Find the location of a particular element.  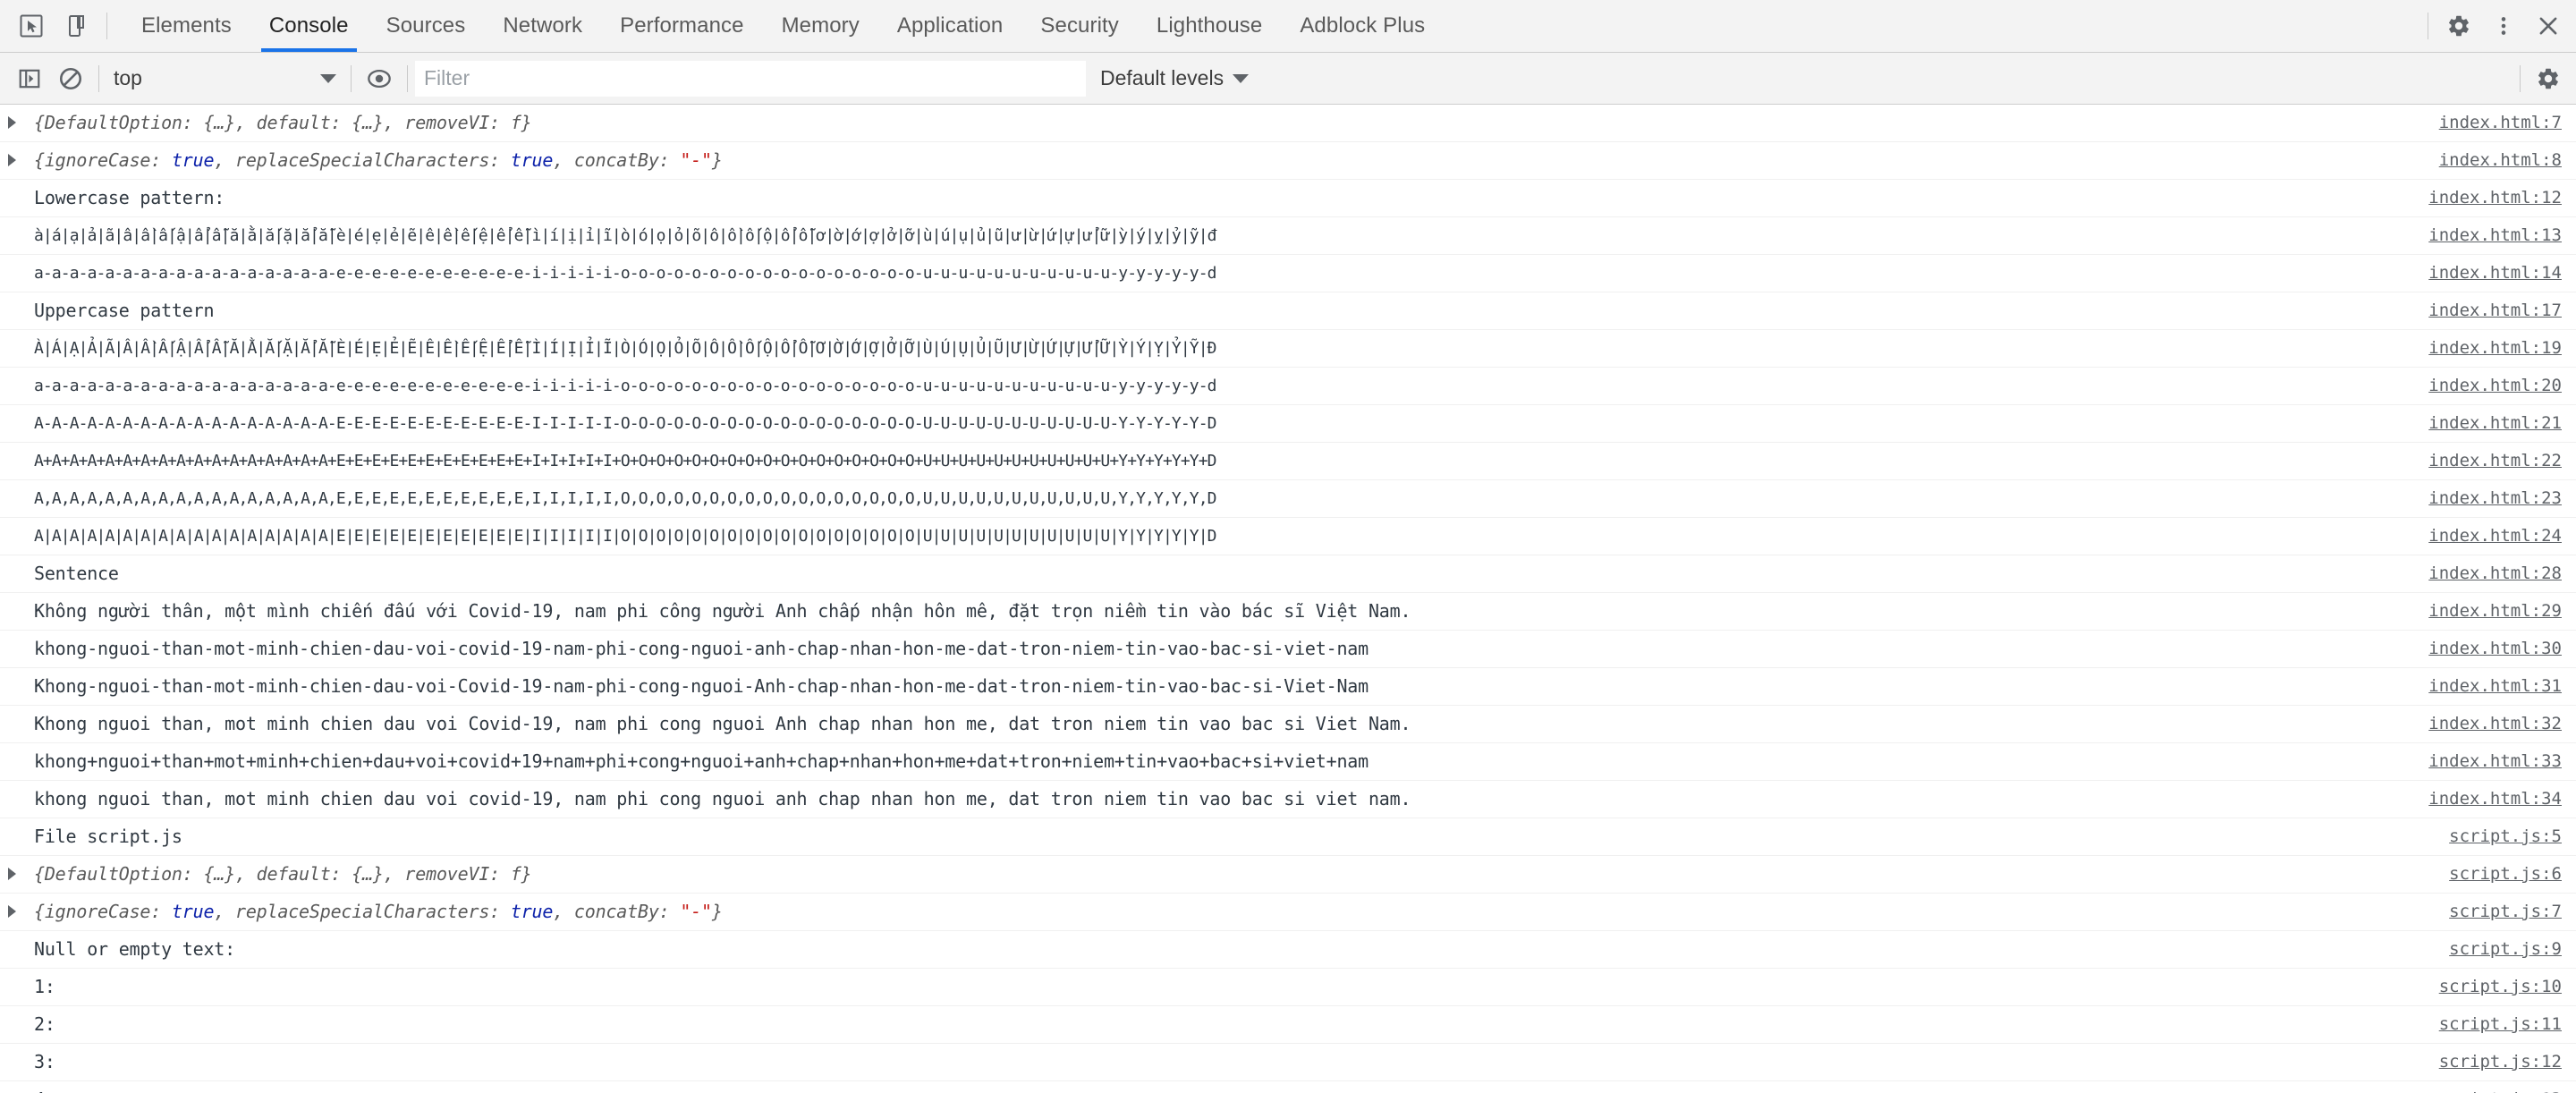

filter-input is located at coordinates (750, 78).